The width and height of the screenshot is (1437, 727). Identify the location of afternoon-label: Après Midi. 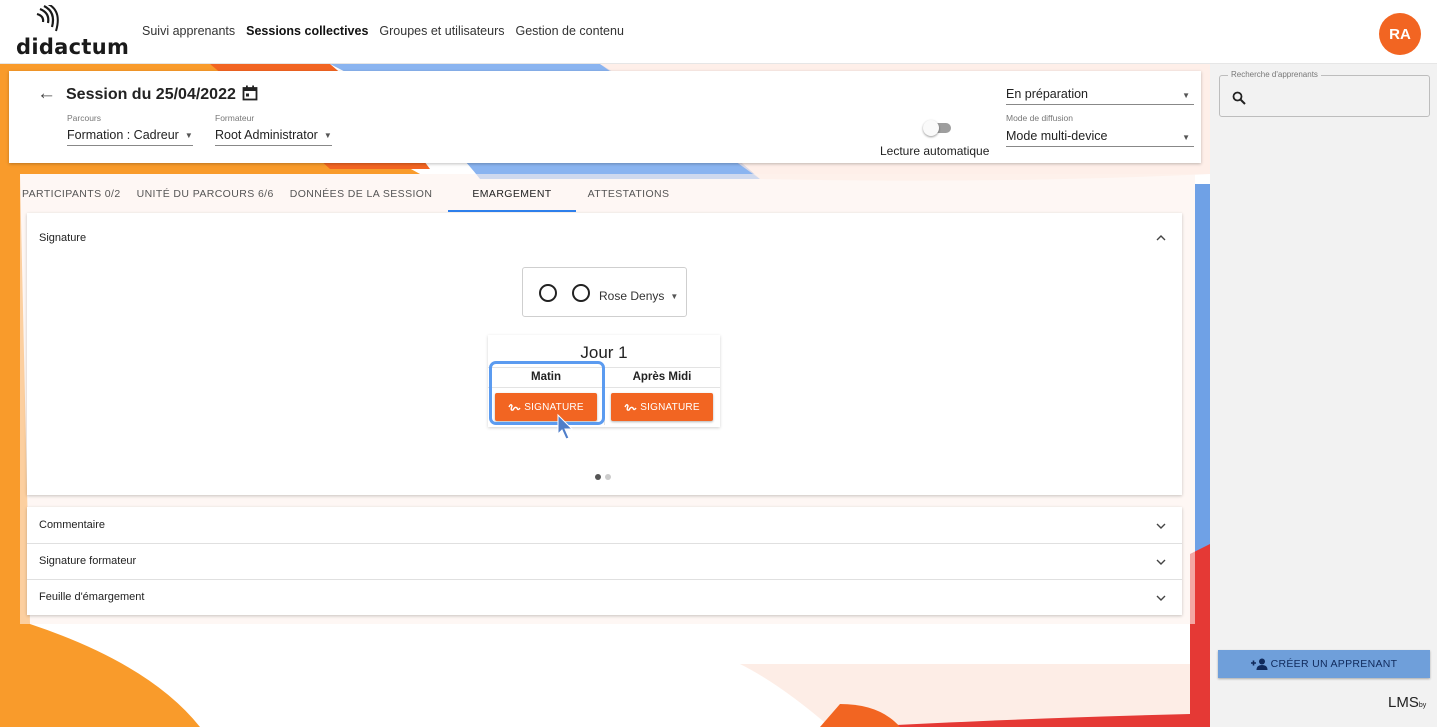
(662, 377).